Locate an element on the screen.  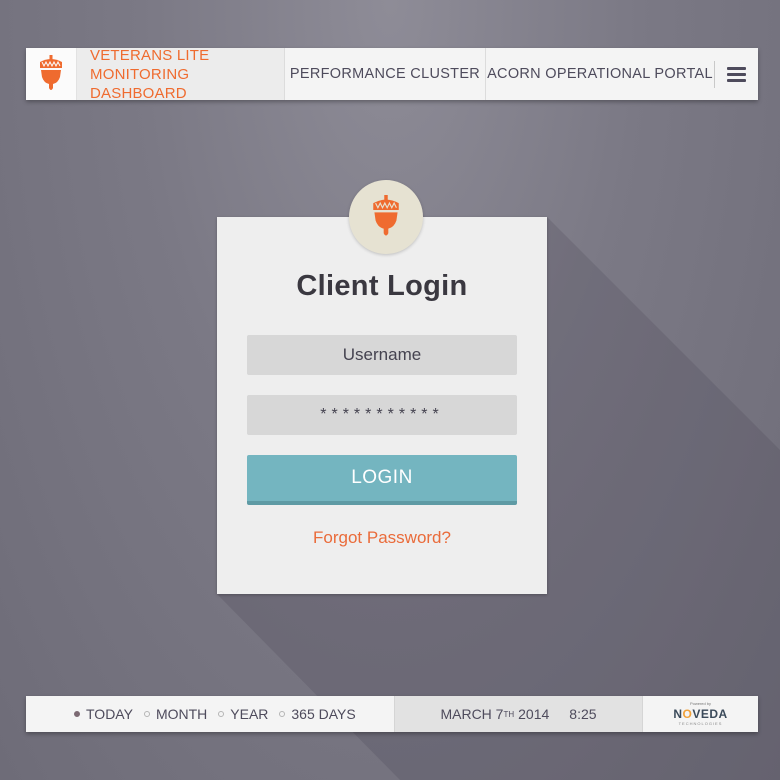
forgot-password-link: Forgot Password? is located at coordinates (382, 538).